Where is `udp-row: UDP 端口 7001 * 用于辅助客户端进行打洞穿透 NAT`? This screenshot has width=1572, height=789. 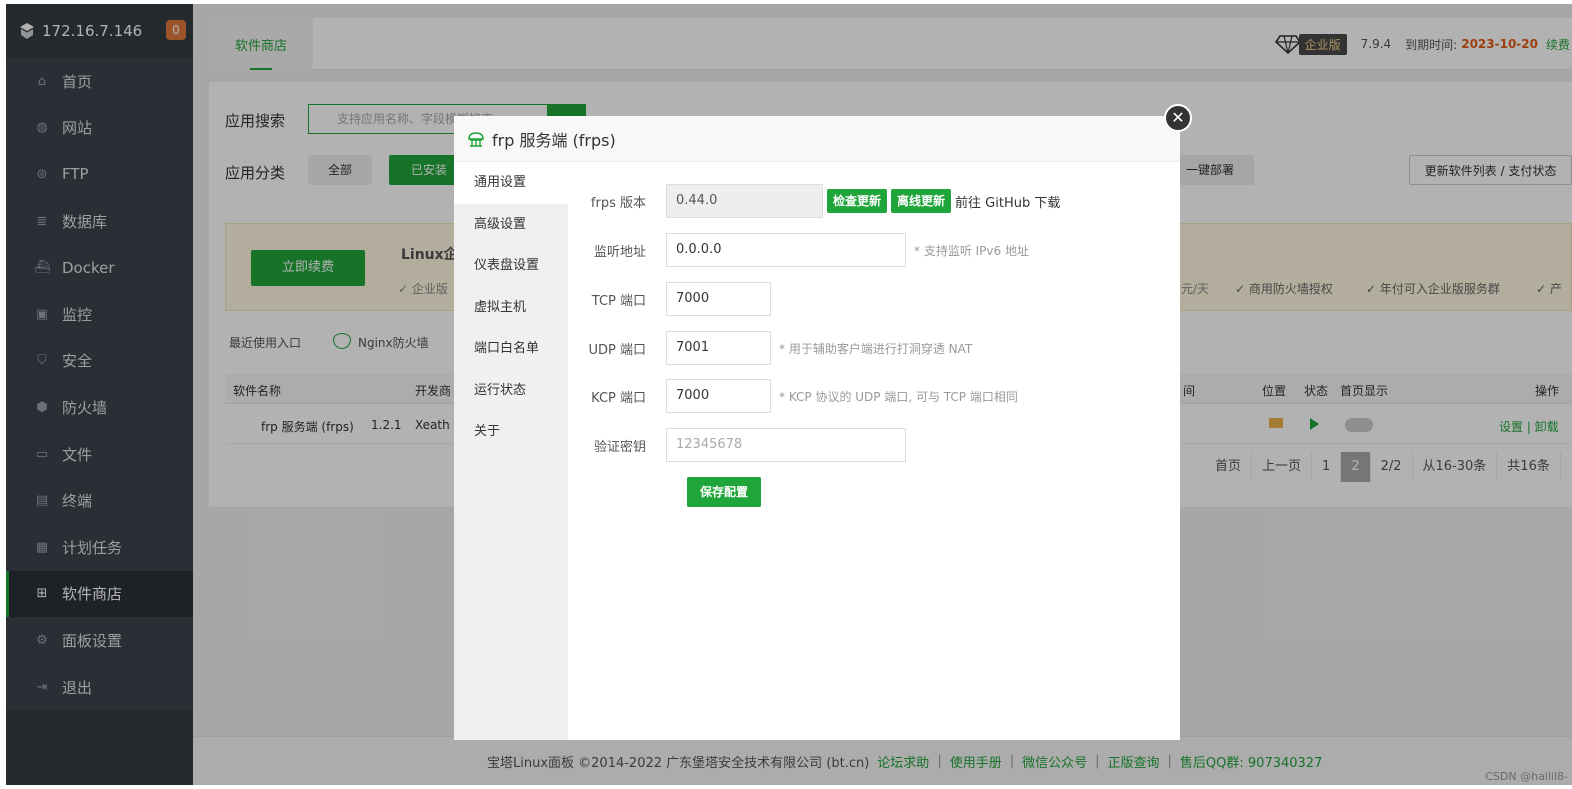 udp-row: UDP 端口 7001 * 用于辅助客户端进行打洞穿透 NAT is located at coordinates (770, 348).